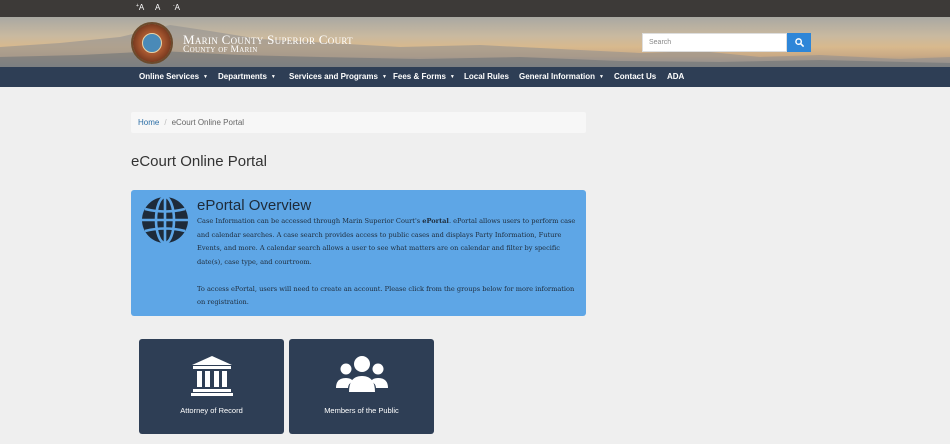 Image resolution: width=950 pixels, height=444 pixels. I want to click on page-title: eCourt Online Portal, so click(199, 161).